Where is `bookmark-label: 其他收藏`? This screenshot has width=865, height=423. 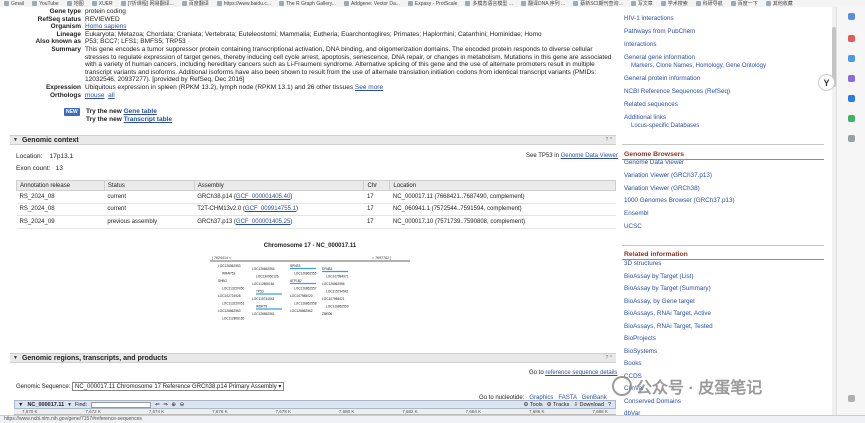
bookmark-label: 其他收藏 is located at coordinates (782, 4).